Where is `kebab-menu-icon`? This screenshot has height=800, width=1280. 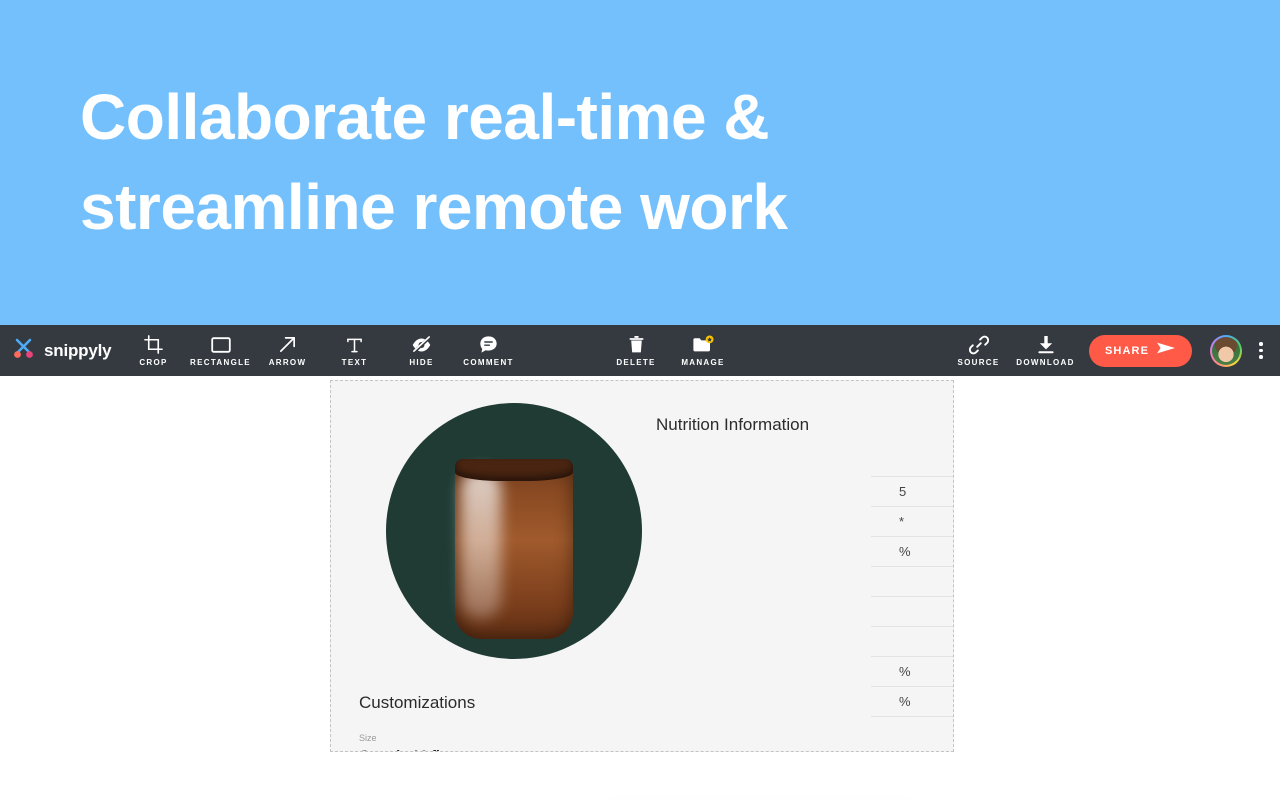
kebab-menu-icon is located at coordinates (1261, 350).